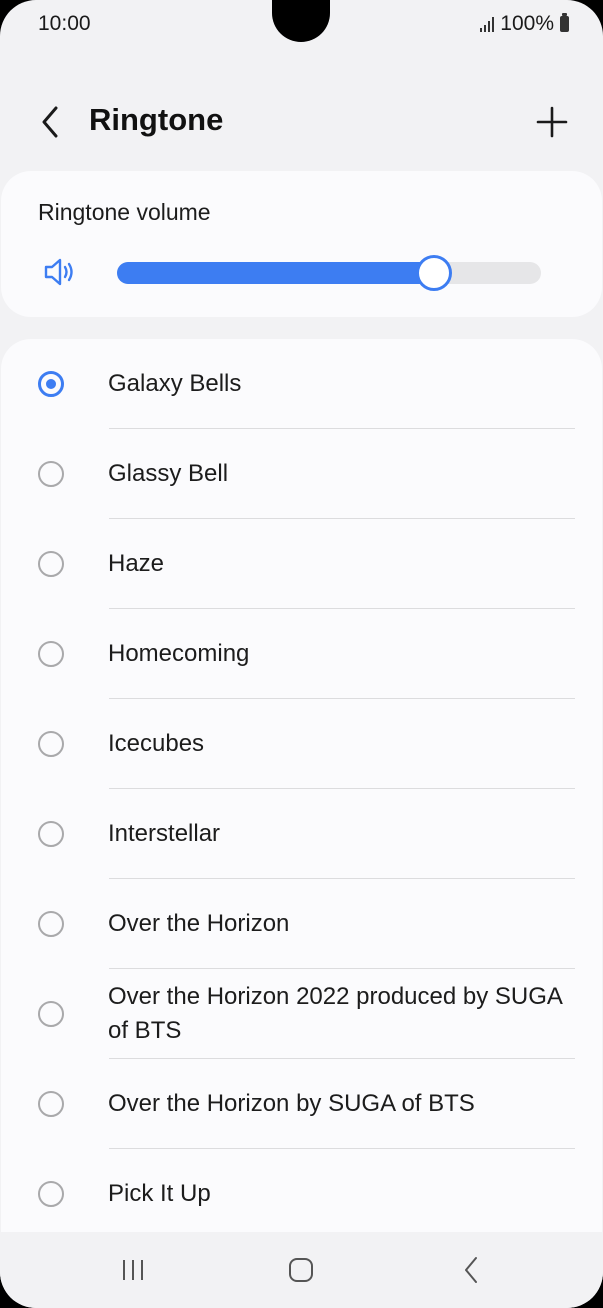  What do you see at coordinates (291, 1103) in the screenshot?
I see `ringtone-label: Over the Horizon by SUGA of BTS` at bounding box center [291, 1103].